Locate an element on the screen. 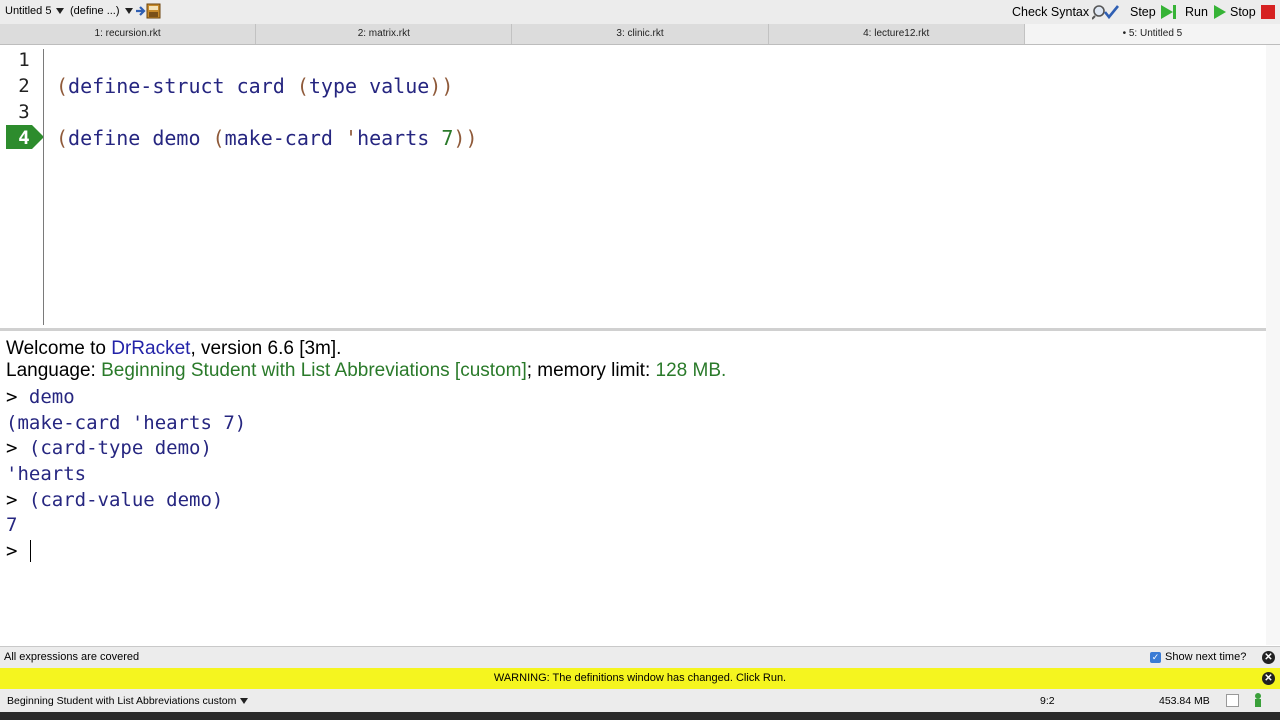 This screenshot has height=720, width=1280. memory-suffix: . is located at coordinates (724, 370).